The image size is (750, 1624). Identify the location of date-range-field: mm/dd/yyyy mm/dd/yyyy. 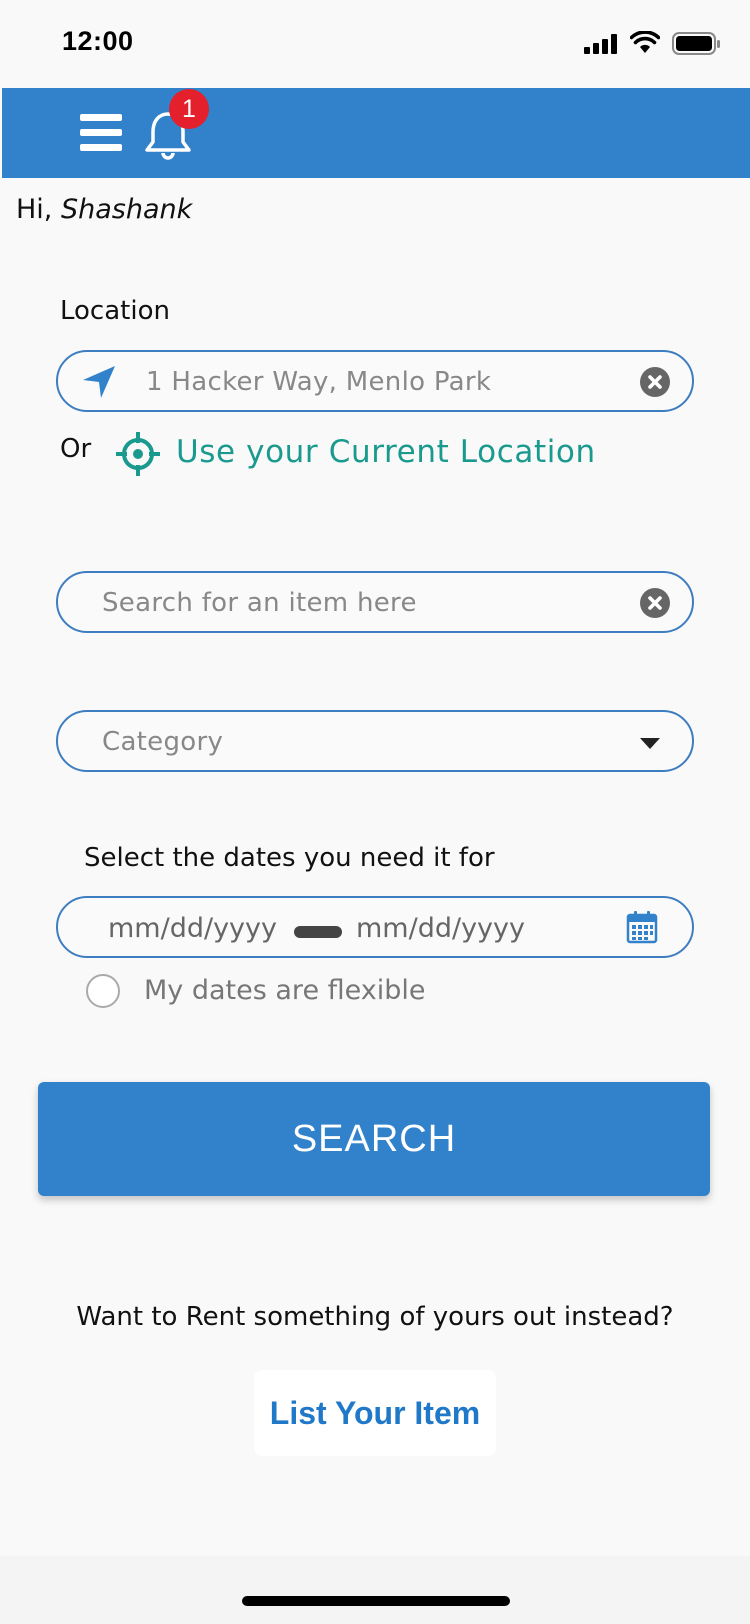
(375, 927).